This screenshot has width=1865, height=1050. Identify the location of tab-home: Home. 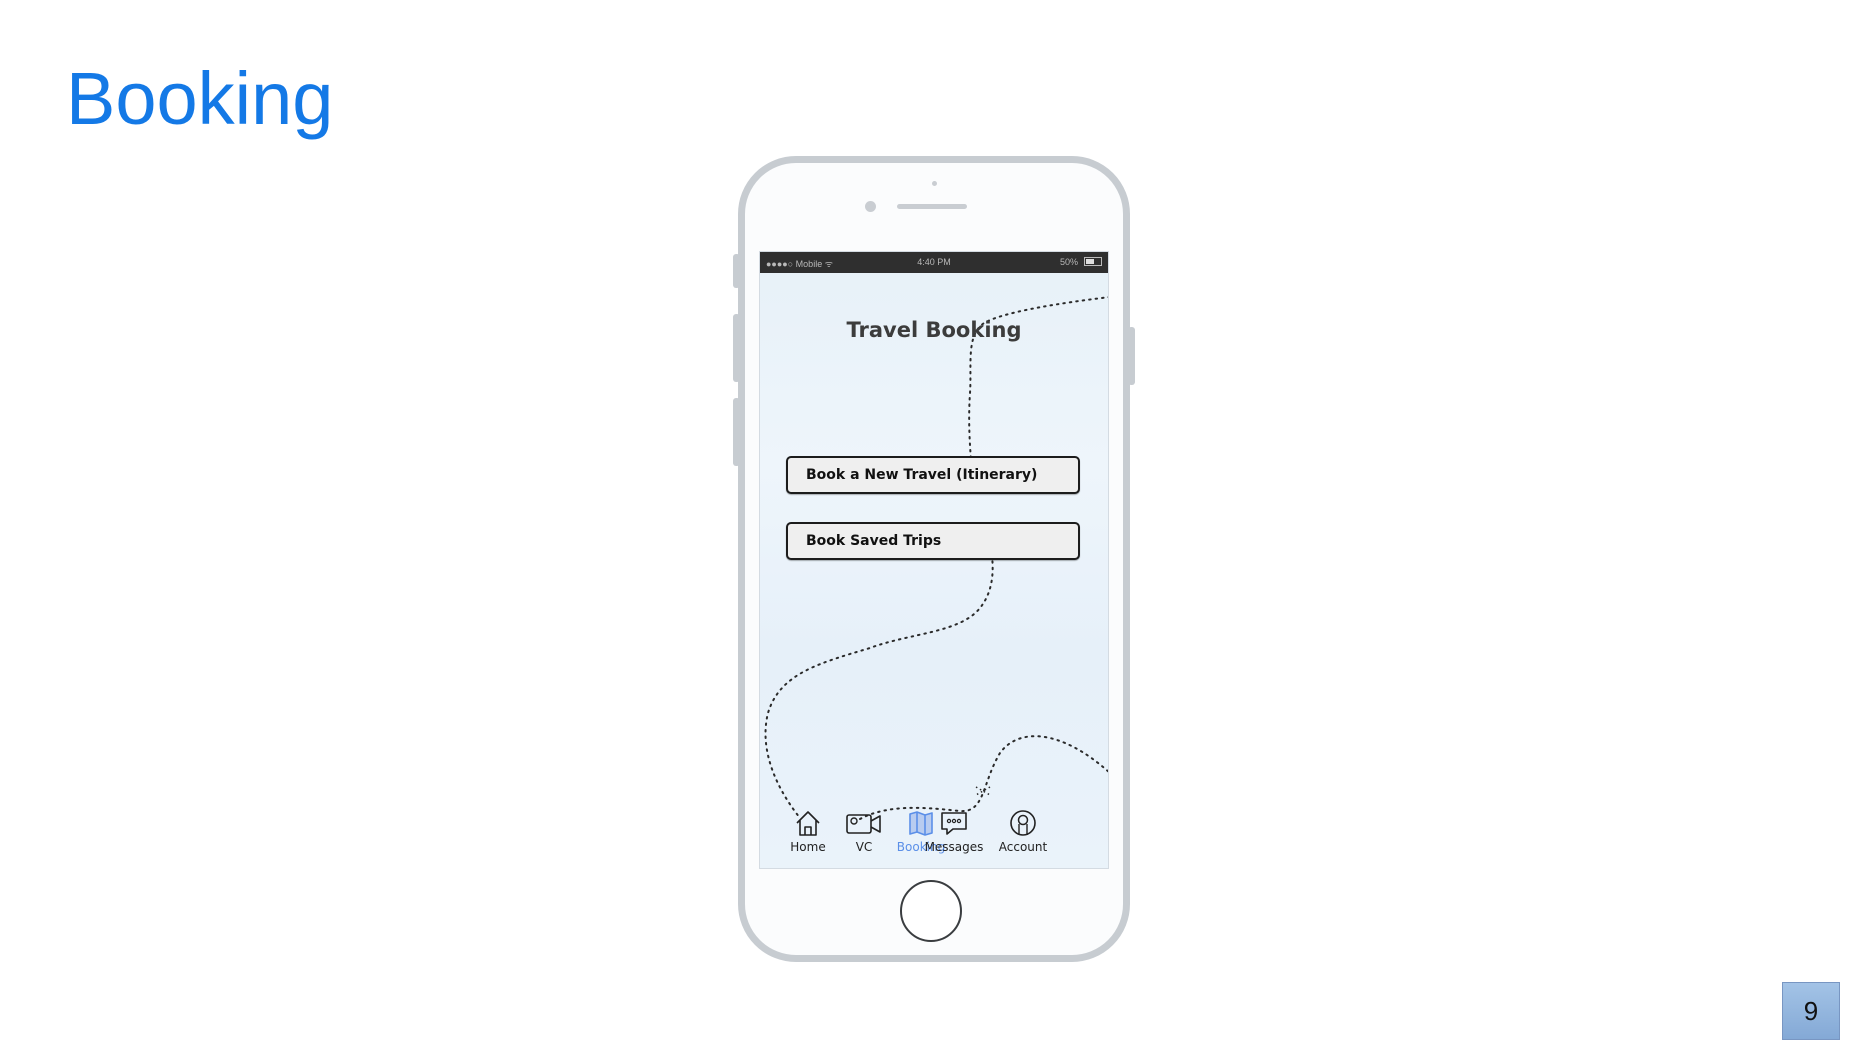
(808, 831).